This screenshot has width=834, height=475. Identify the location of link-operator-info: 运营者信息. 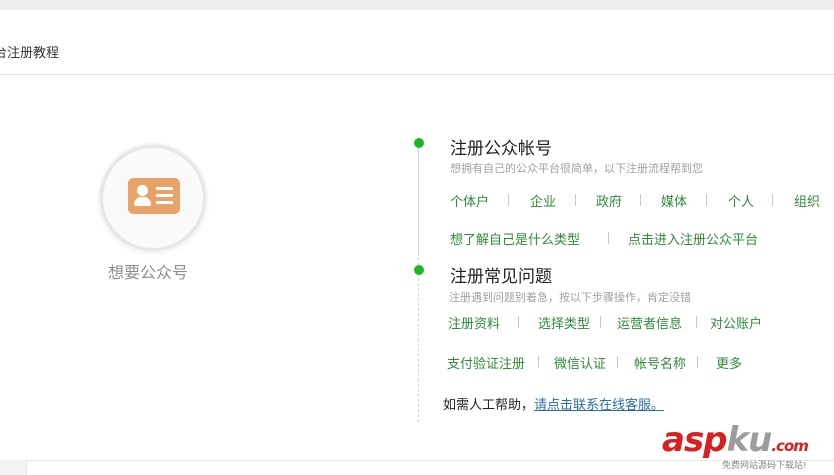
(649, 322).